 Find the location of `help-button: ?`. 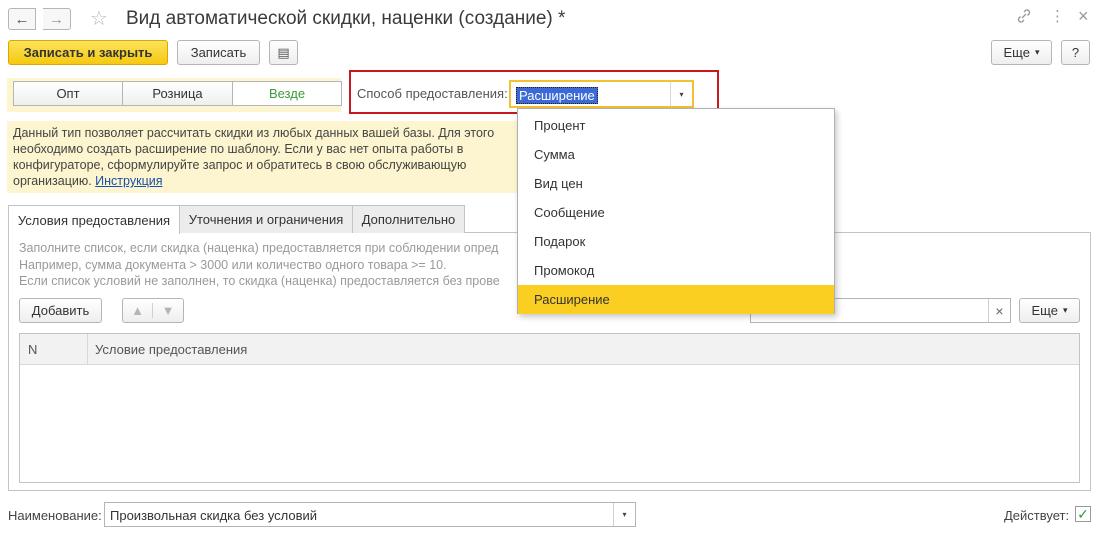

help-button: ? is located at coordinates (1075, 52).